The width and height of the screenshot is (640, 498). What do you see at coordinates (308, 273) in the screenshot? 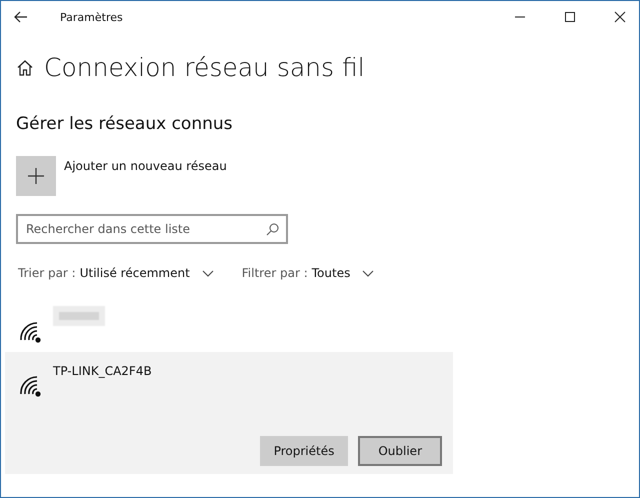
I see `filter-dropdown: Filtrer par : Toutes` at bounding box center [308, 273].